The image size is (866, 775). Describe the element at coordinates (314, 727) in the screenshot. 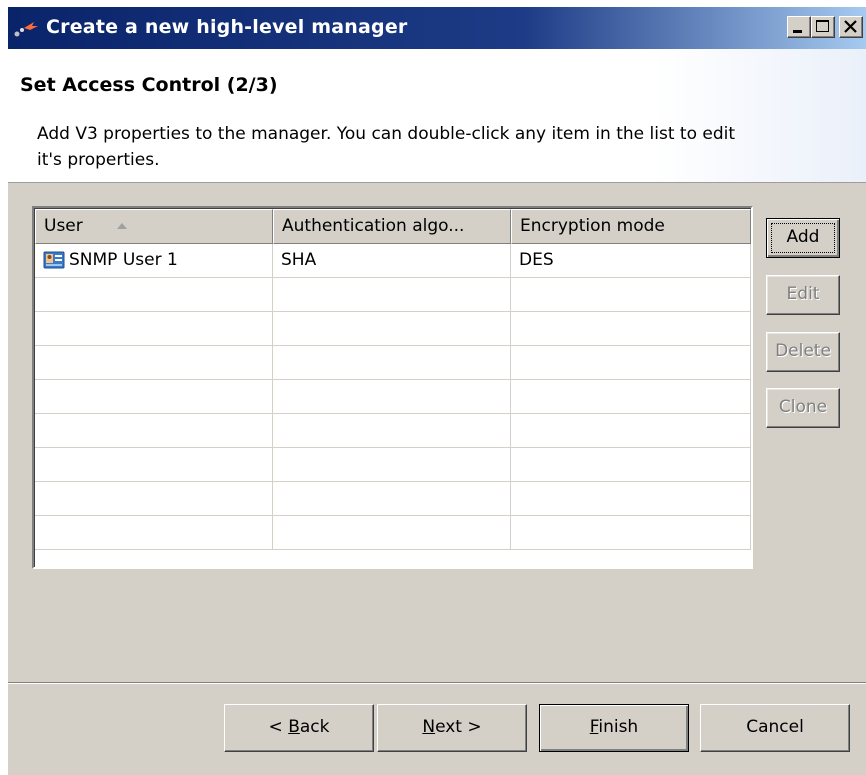

I see `back-rest: ack` at that location.